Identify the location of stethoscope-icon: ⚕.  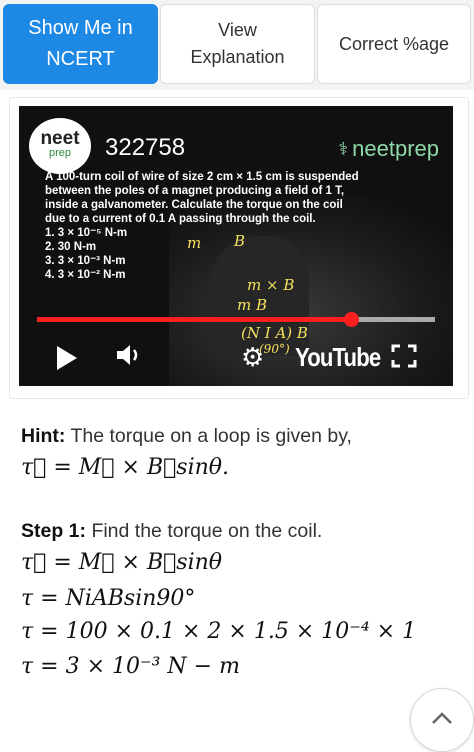
(343, 148).